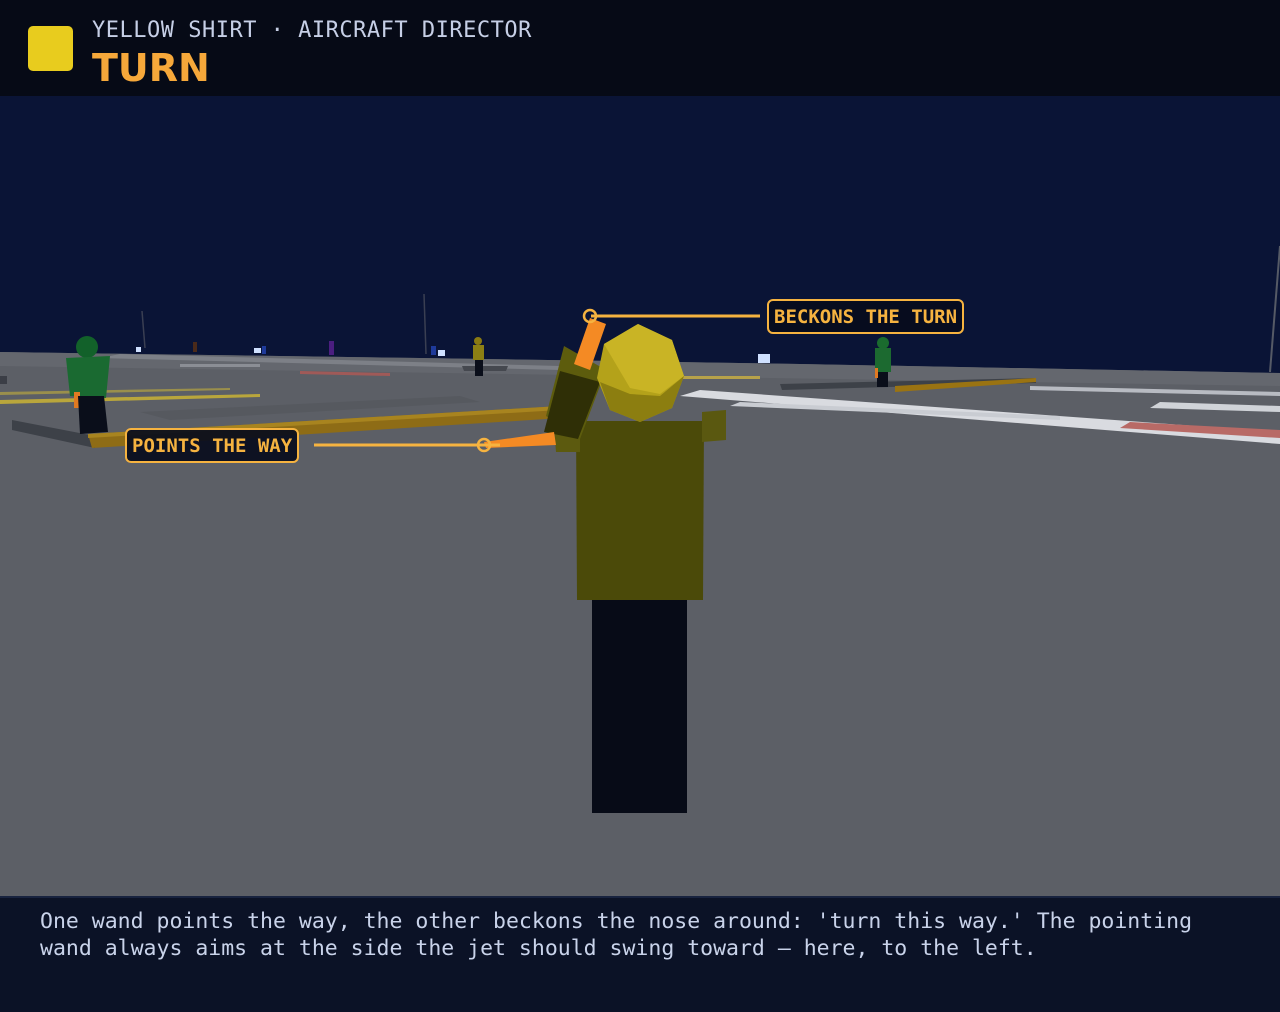  I want to click on signal-title: TURN, so click(151, 68).